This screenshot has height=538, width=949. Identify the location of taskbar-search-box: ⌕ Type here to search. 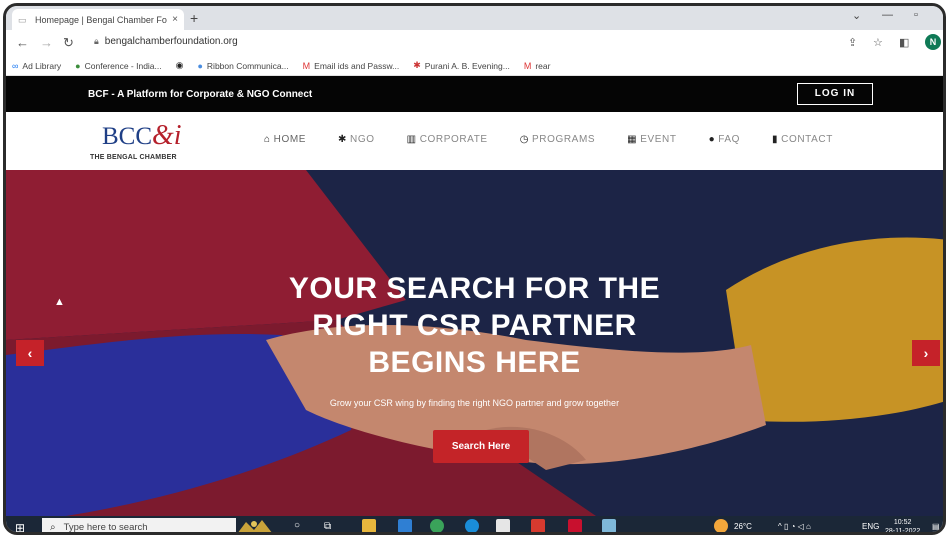
(139, 525).